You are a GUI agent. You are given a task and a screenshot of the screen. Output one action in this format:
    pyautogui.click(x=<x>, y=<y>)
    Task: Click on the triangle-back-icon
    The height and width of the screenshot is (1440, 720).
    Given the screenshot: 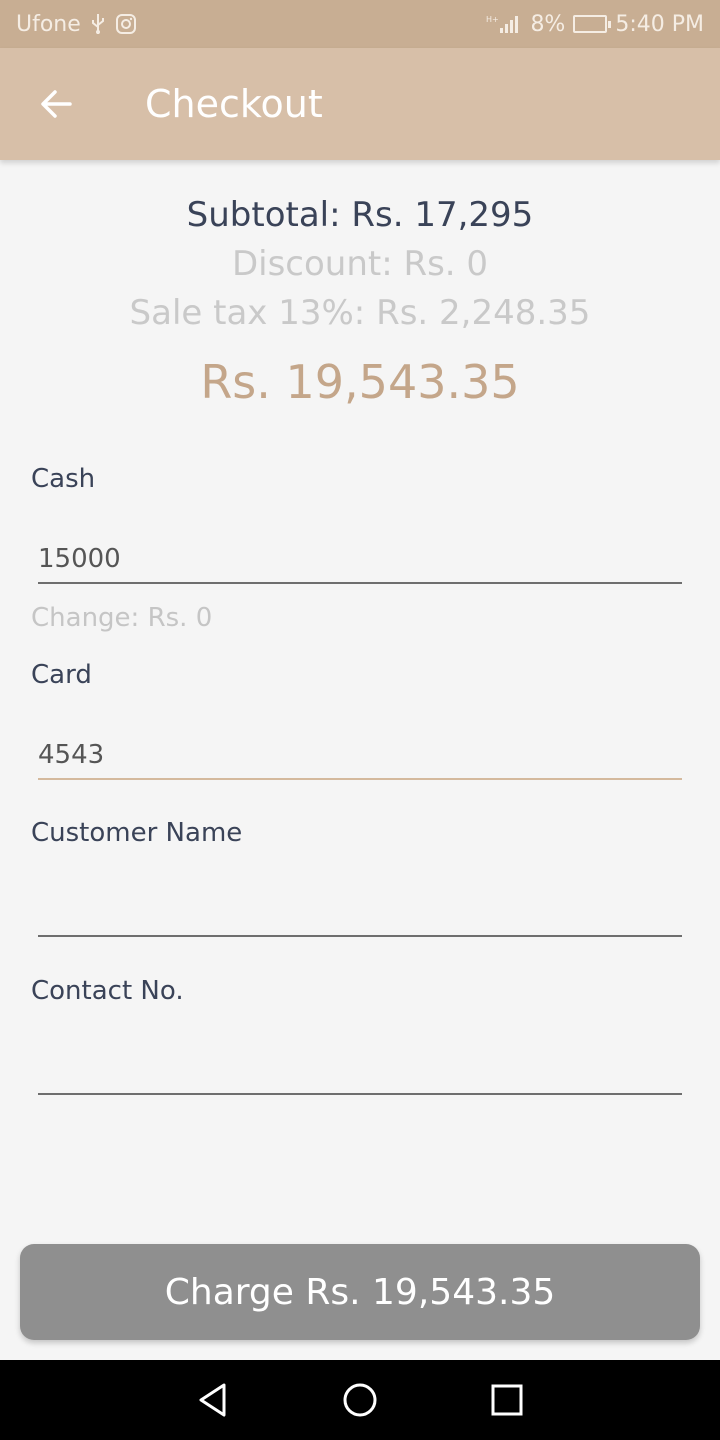 What is the action you would take?
    pyautogui.click(x=212, y=1400)
    